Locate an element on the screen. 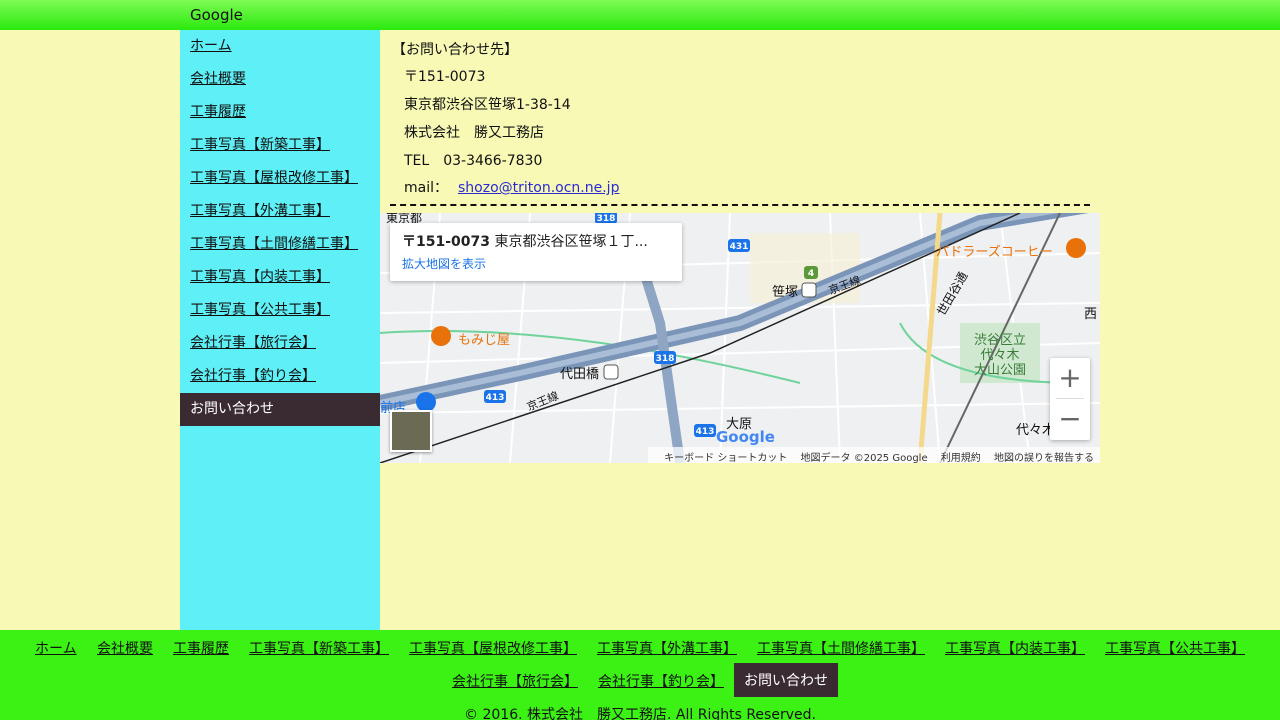 The width and height of the screenshot is (1280, 720). google-logo: Google is located at coordinates (745, 437).